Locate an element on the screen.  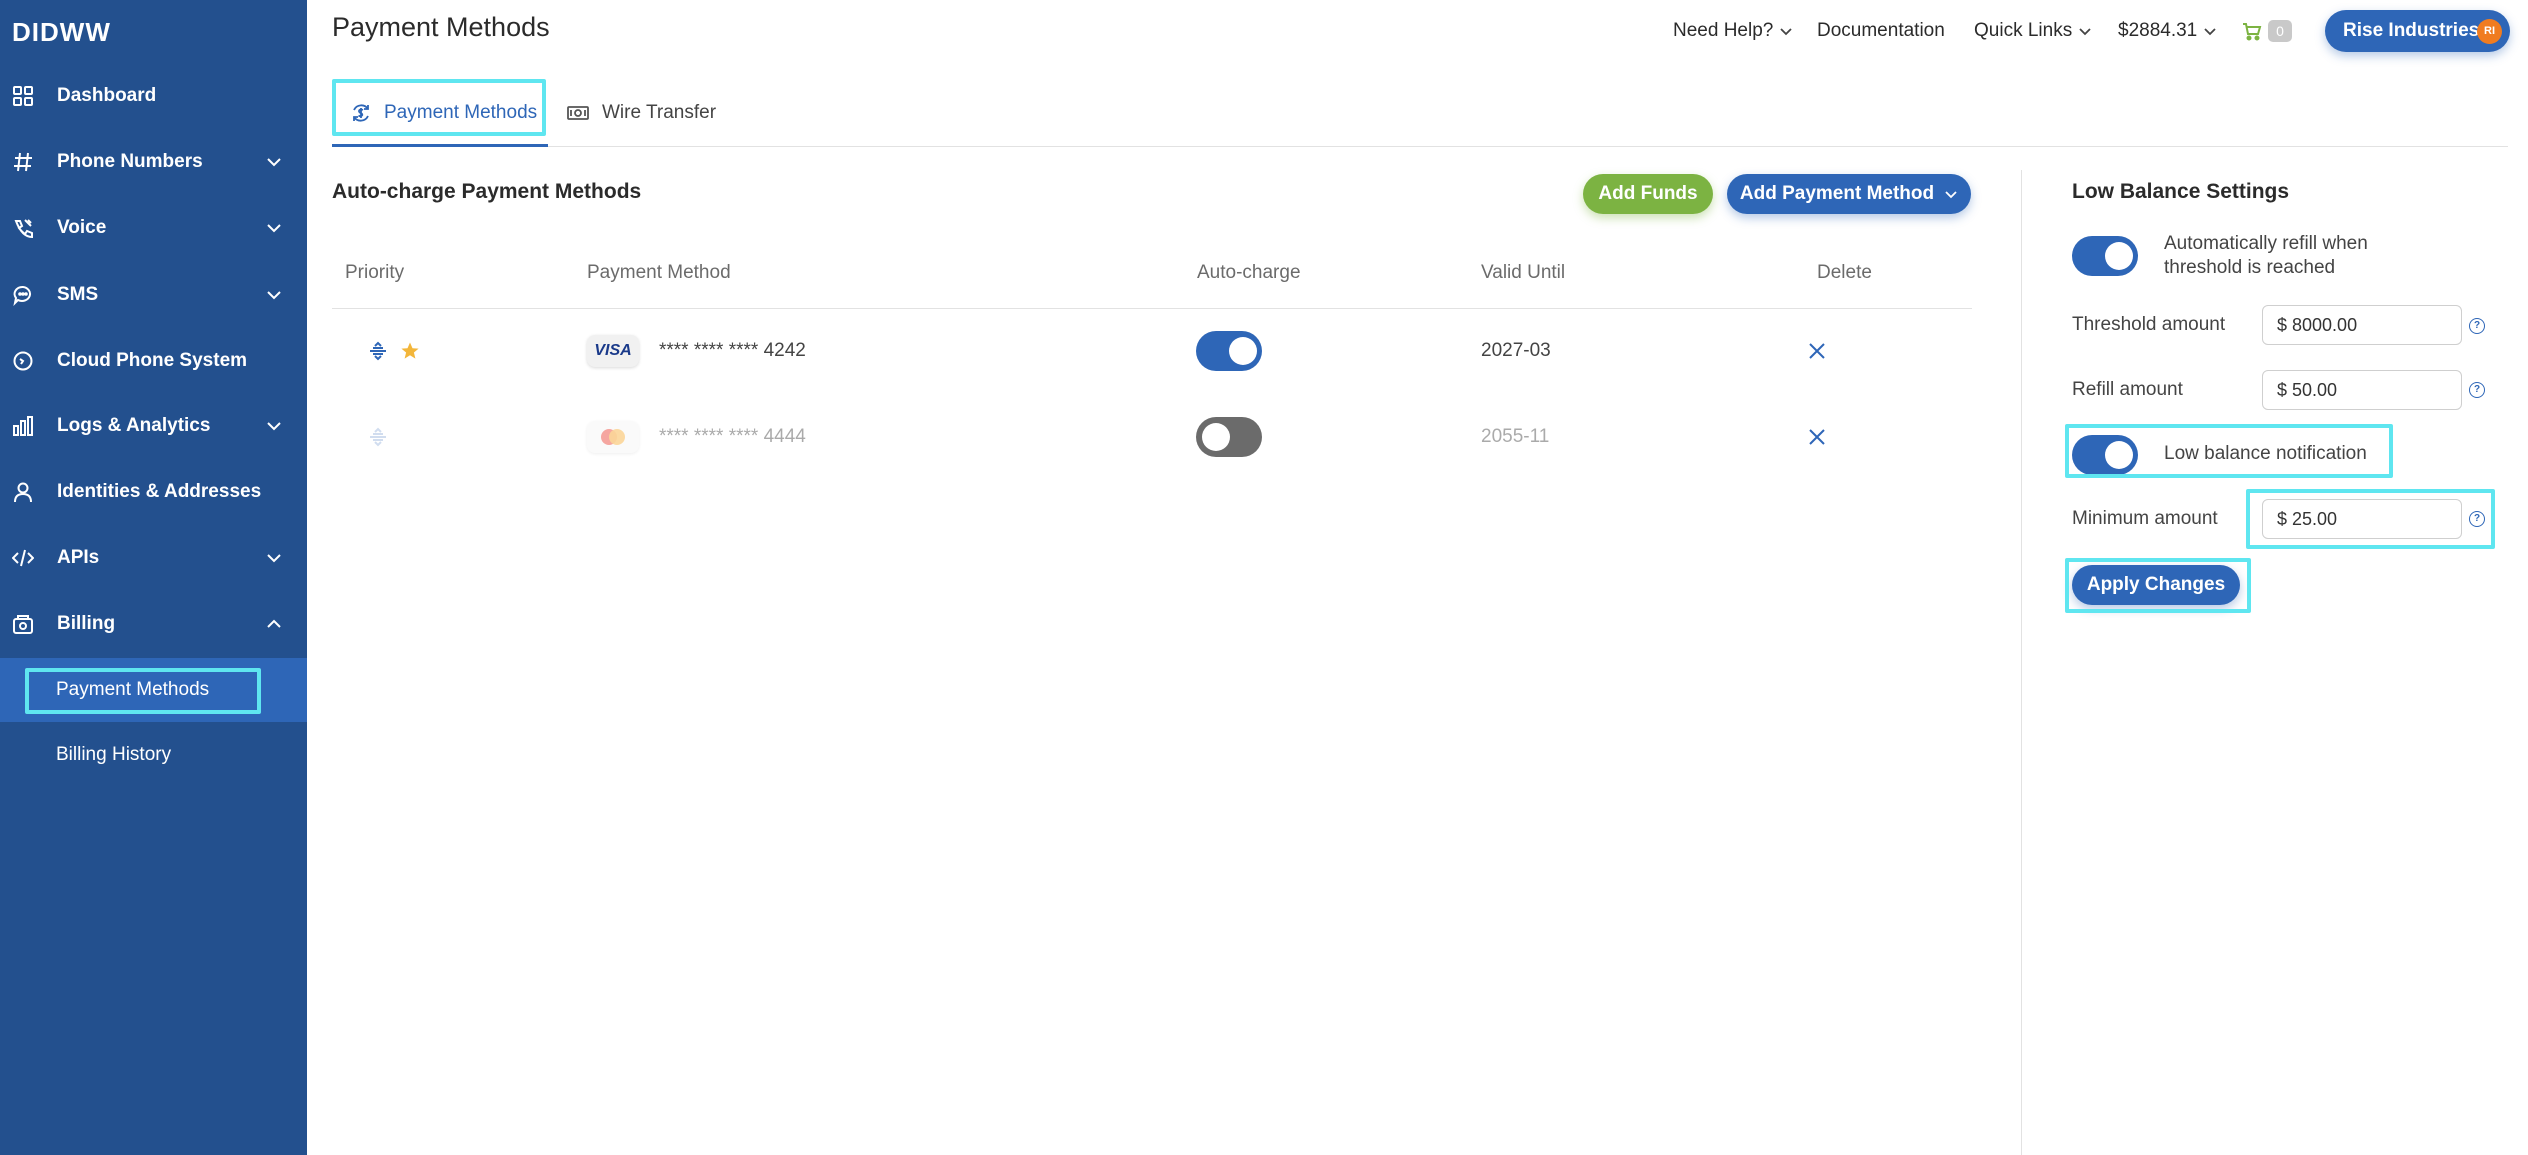
low-balance-notification-toggle is located at coordinates (2105, 455).